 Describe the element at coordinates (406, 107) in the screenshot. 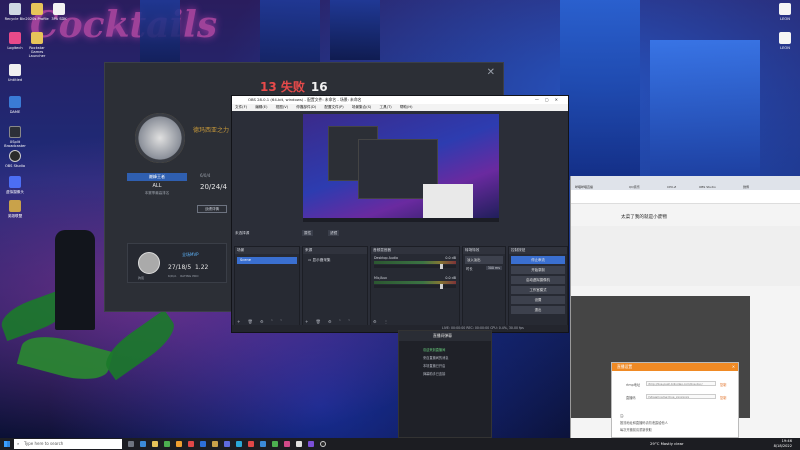

I see `menu-help: 帮助(H)` at that location.